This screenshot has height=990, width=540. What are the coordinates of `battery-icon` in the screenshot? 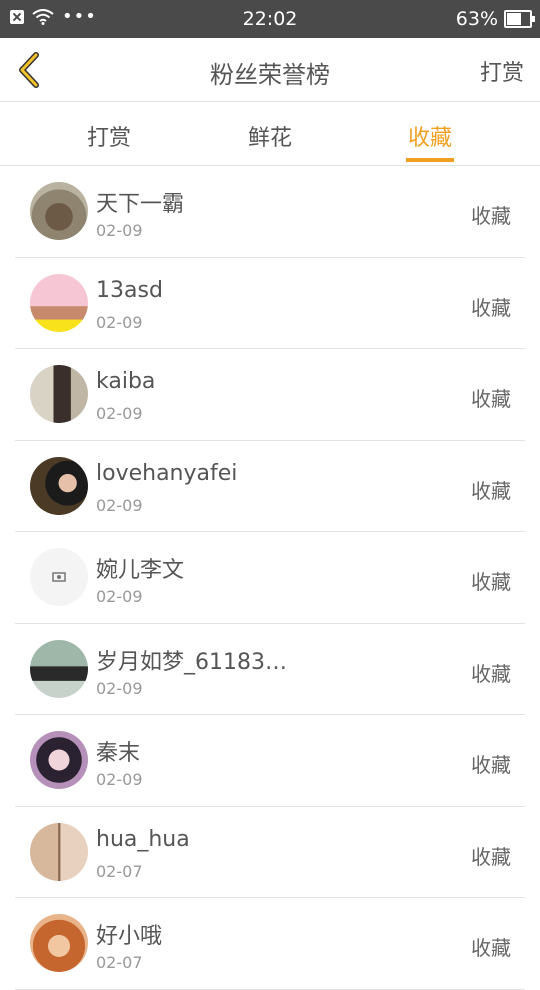 It's located at (519, 19).